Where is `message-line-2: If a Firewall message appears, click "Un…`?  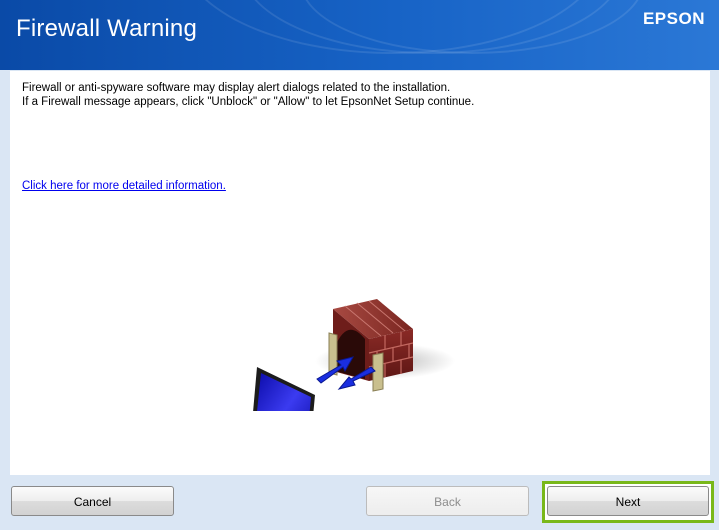
message-line-2: If a Firewall message appears, click "Un… is located at coordinates (248, 102).